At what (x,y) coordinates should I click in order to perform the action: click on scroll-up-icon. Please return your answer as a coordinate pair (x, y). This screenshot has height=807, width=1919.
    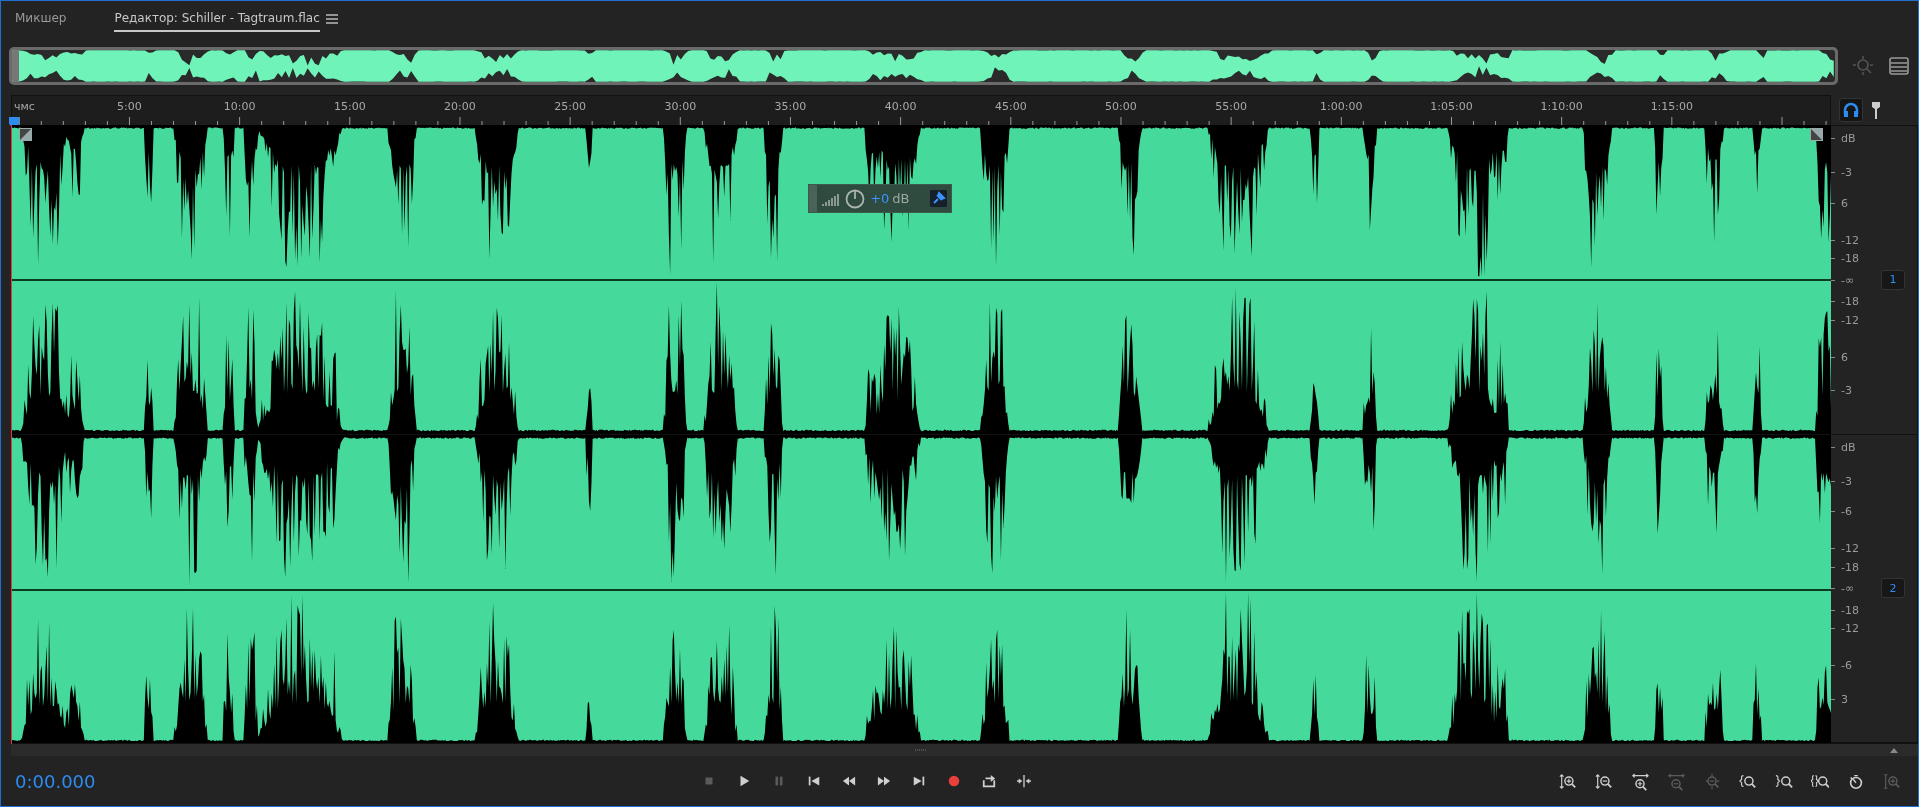
    Looking at the image, I should click on (1894, 750).